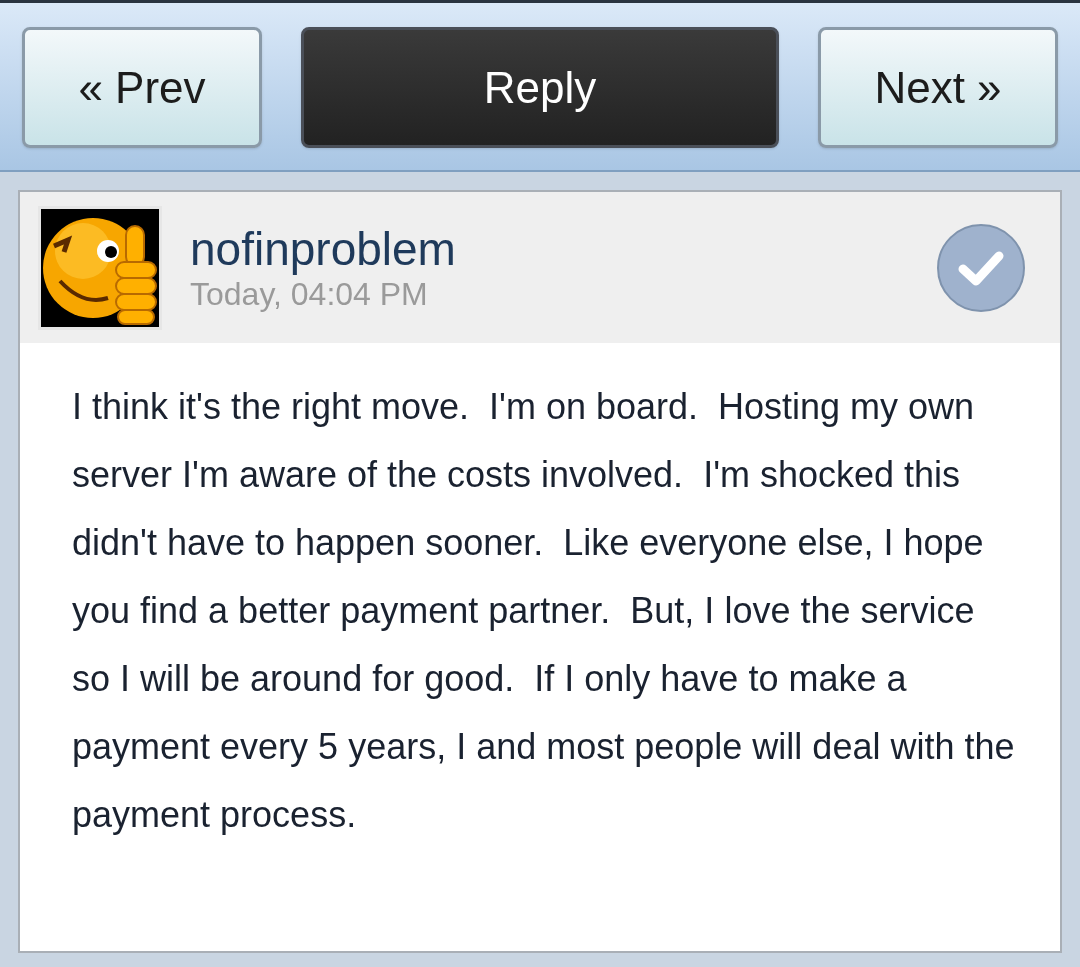 The height and width of the screenshot is (967, 1080). I want to click on reply-button: Reply, so click(540, 87).